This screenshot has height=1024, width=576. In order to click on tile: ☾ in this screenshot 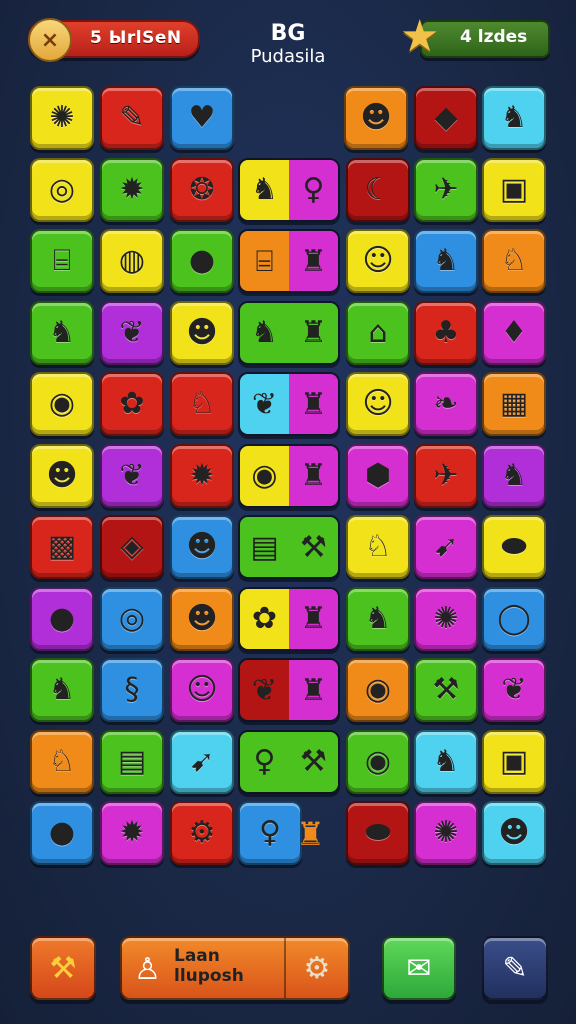, I will do `click(378, 189)`.